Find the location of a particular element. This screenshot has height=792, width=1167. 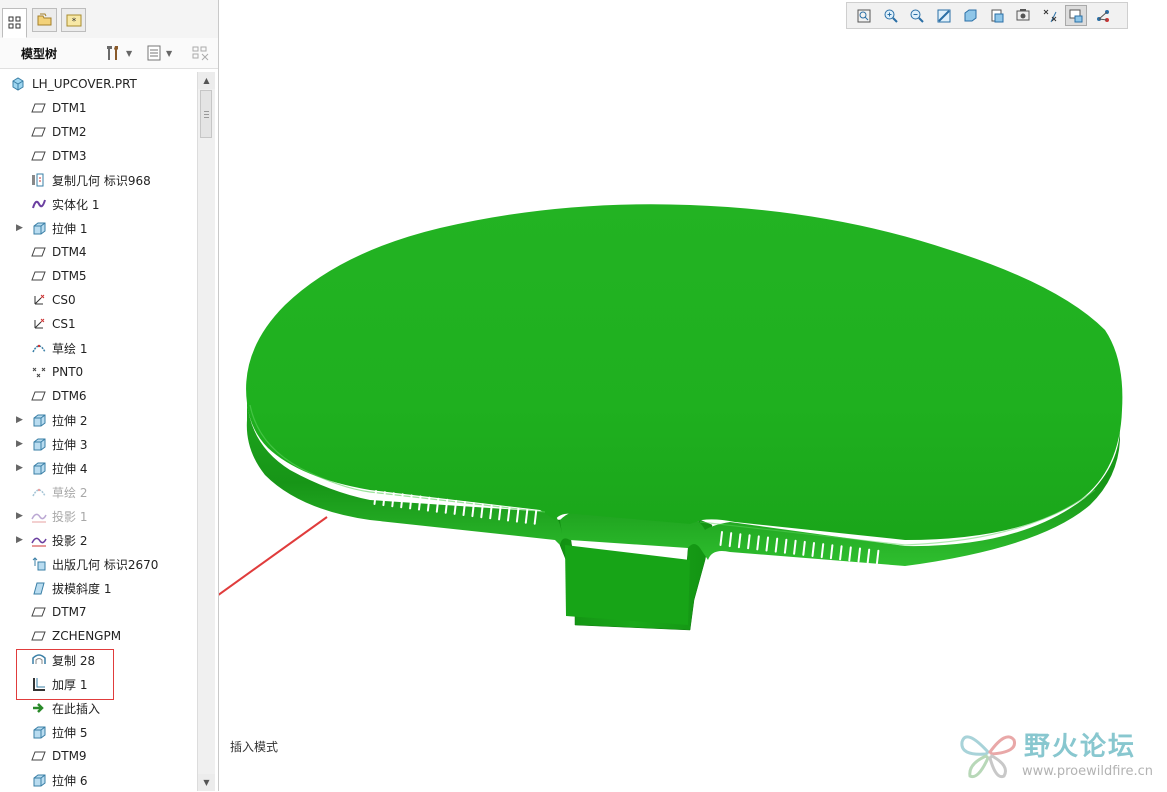

tree-item: DTM1 is located at coordinates (98, 108).